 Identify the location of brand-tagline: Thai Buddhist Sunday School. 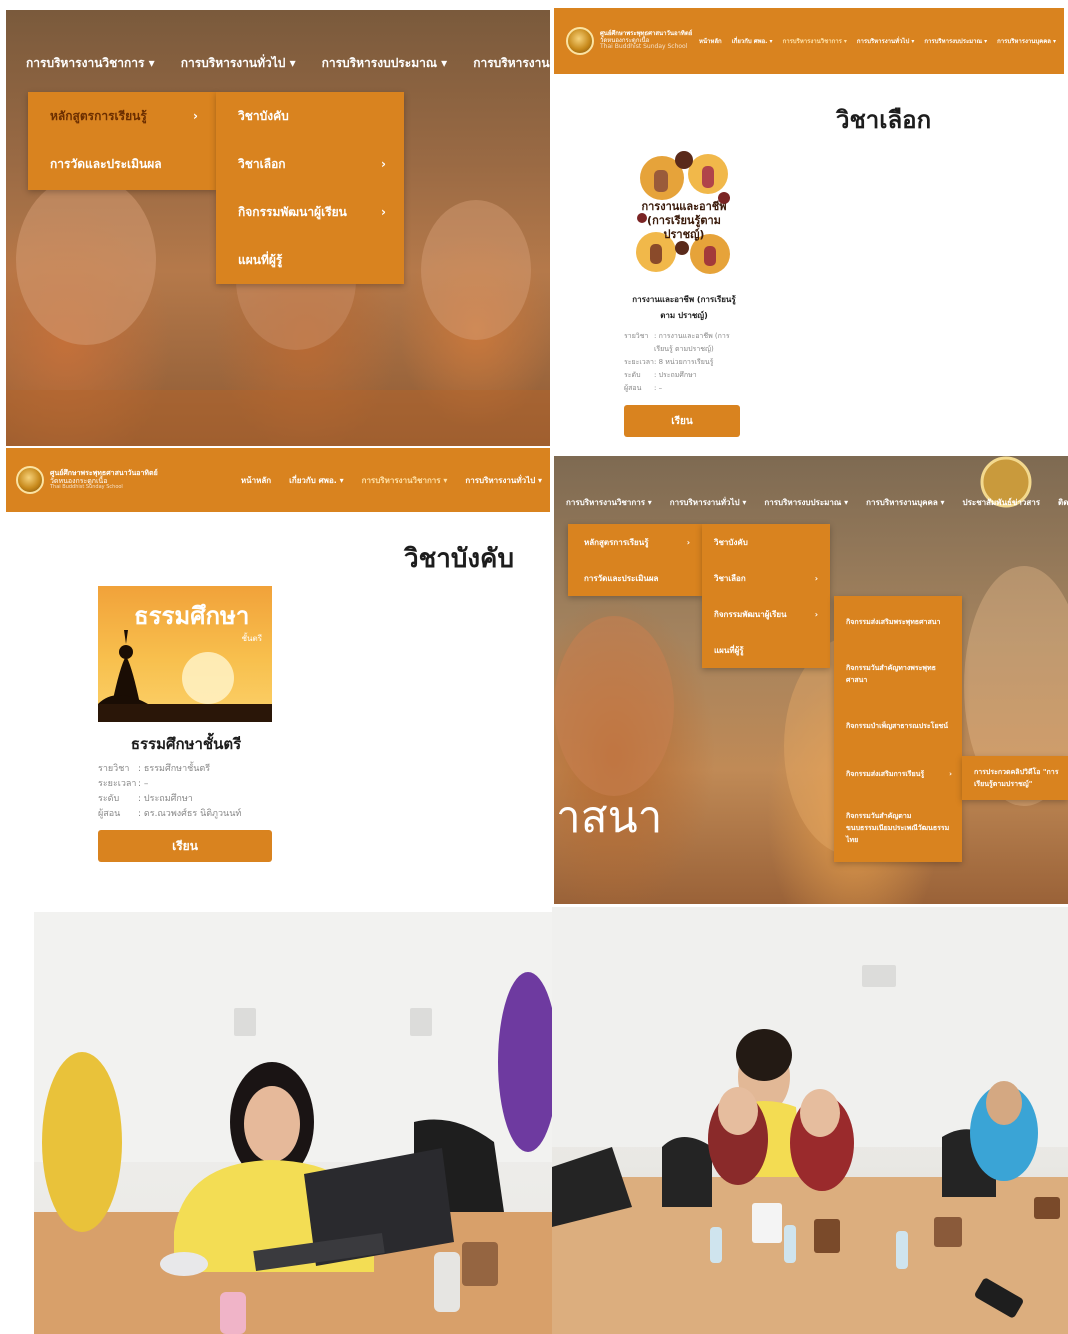
(644, 47).